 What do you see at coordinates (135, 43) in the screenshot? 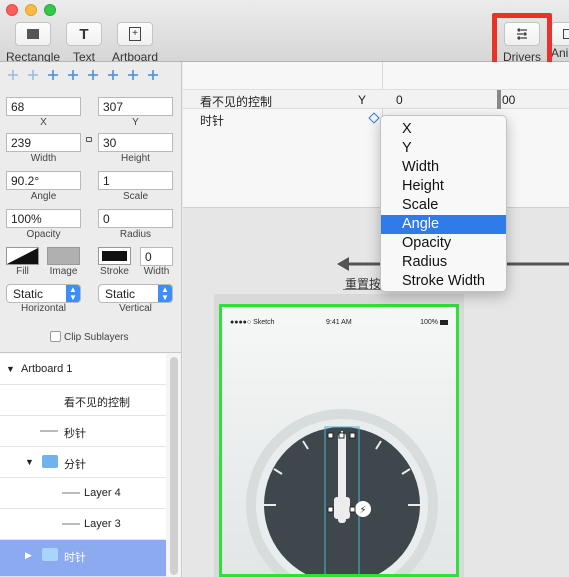
I see `artboard-tool-button: + Artboard` at bounding box center [135, 43].